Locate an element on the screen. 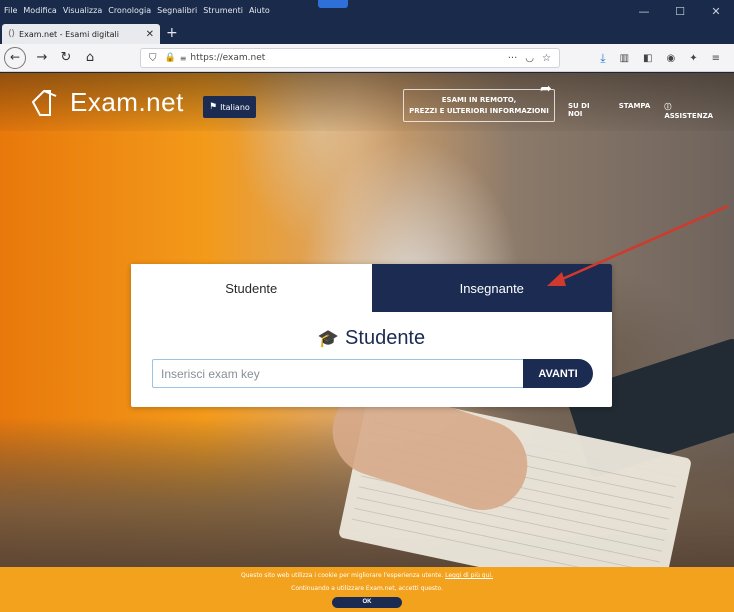 The image size is (734, 612). menu-icon: ≡ is located at coordinates (716, 58).